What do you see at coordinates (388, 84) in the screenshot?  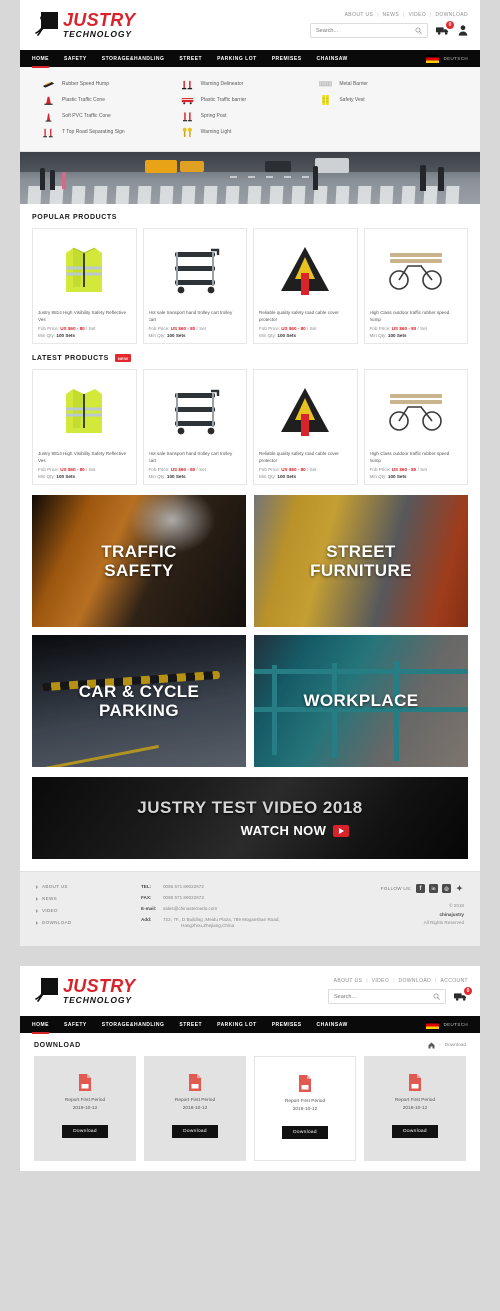 I see `mega-item-metal-barrier: Metal Barrier` at bounding box center [388, 84].